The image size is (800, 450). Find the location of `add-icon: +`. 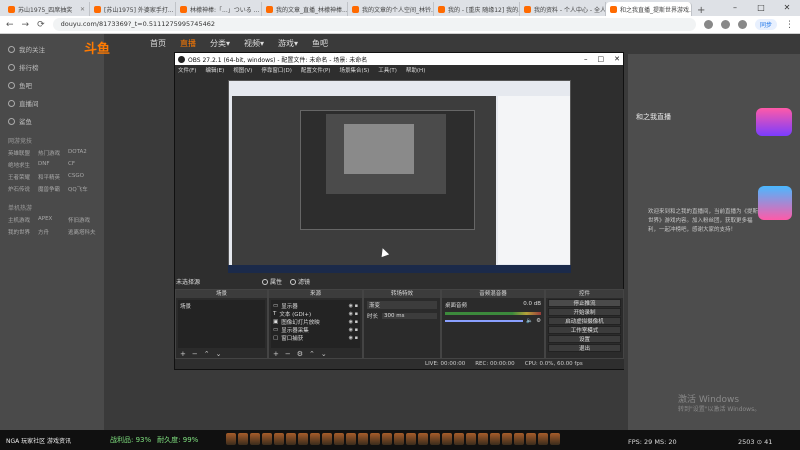

add-icon: + is located at coordinates (183, 354).